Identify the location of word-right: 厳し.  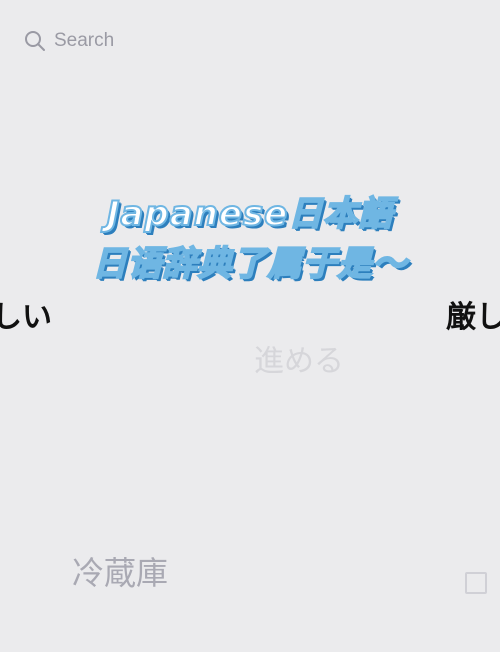
(473, 317).